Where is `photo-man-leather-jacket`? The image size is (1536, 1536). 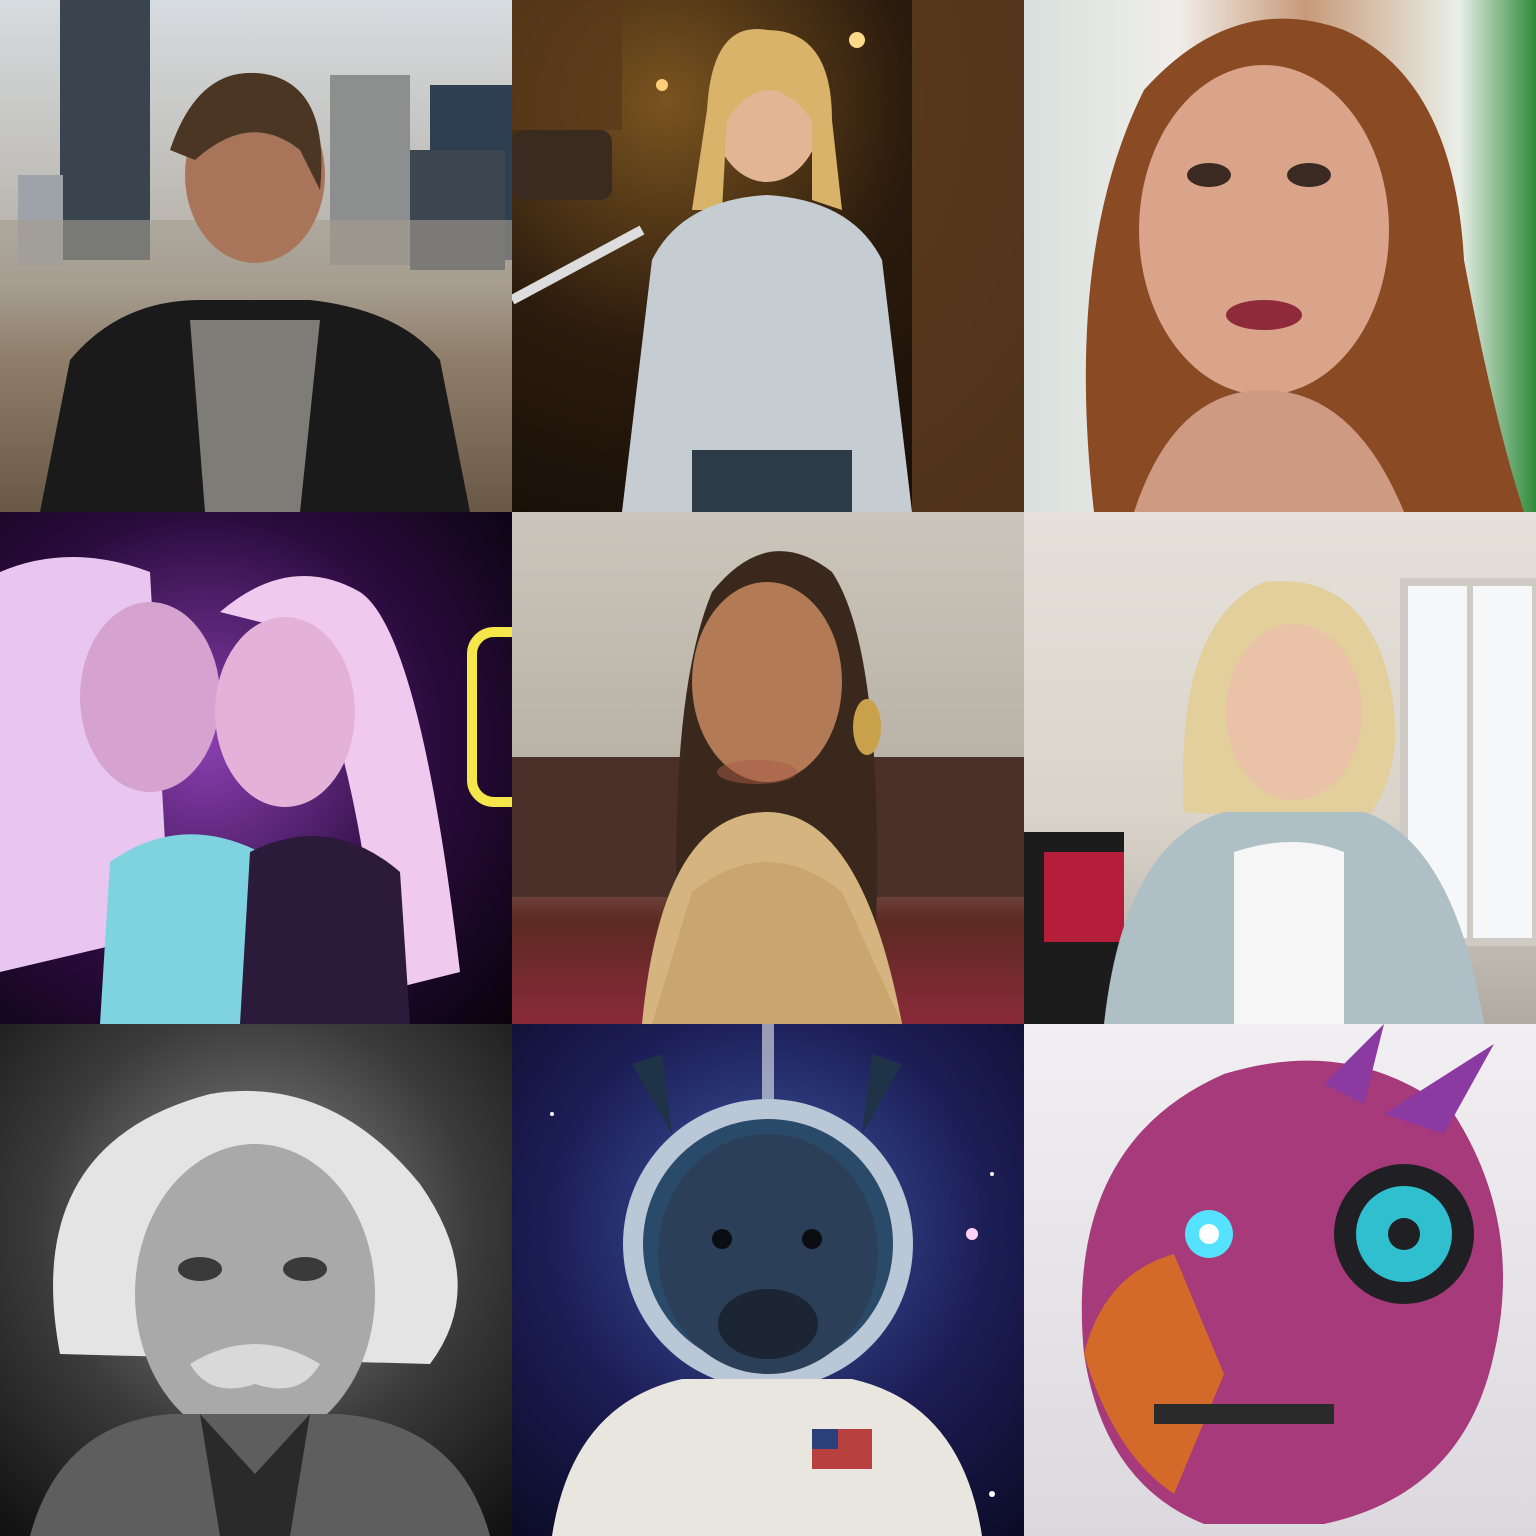
photo-man-leather-jacket is located at coordinates (256, 256).